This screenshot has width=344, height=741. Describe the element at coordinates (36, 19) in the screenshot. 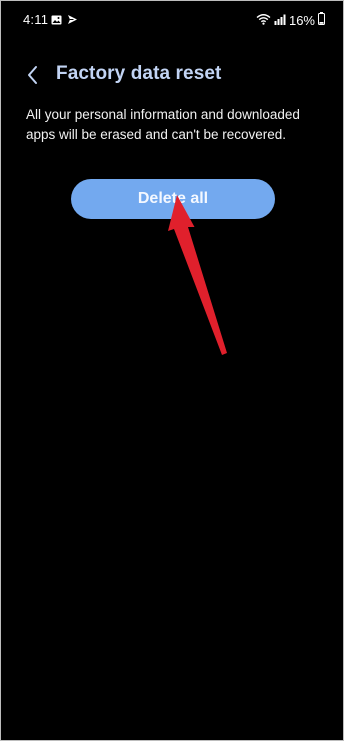

I see `status-time: 4:11` at that location.